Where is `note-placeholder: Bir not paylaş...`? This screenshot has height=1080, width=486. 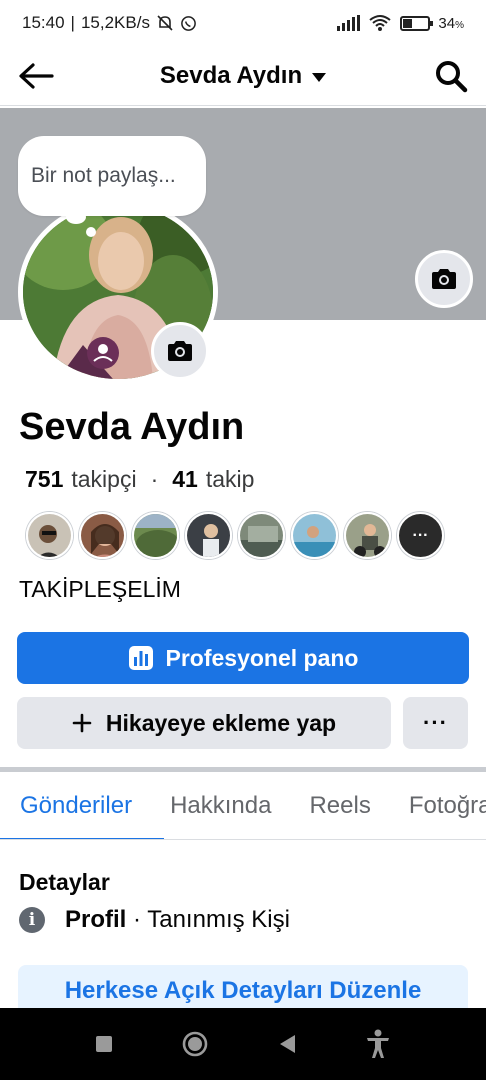 note-placeholder: Bir not paylaş... is located at coordinates (103, 175).